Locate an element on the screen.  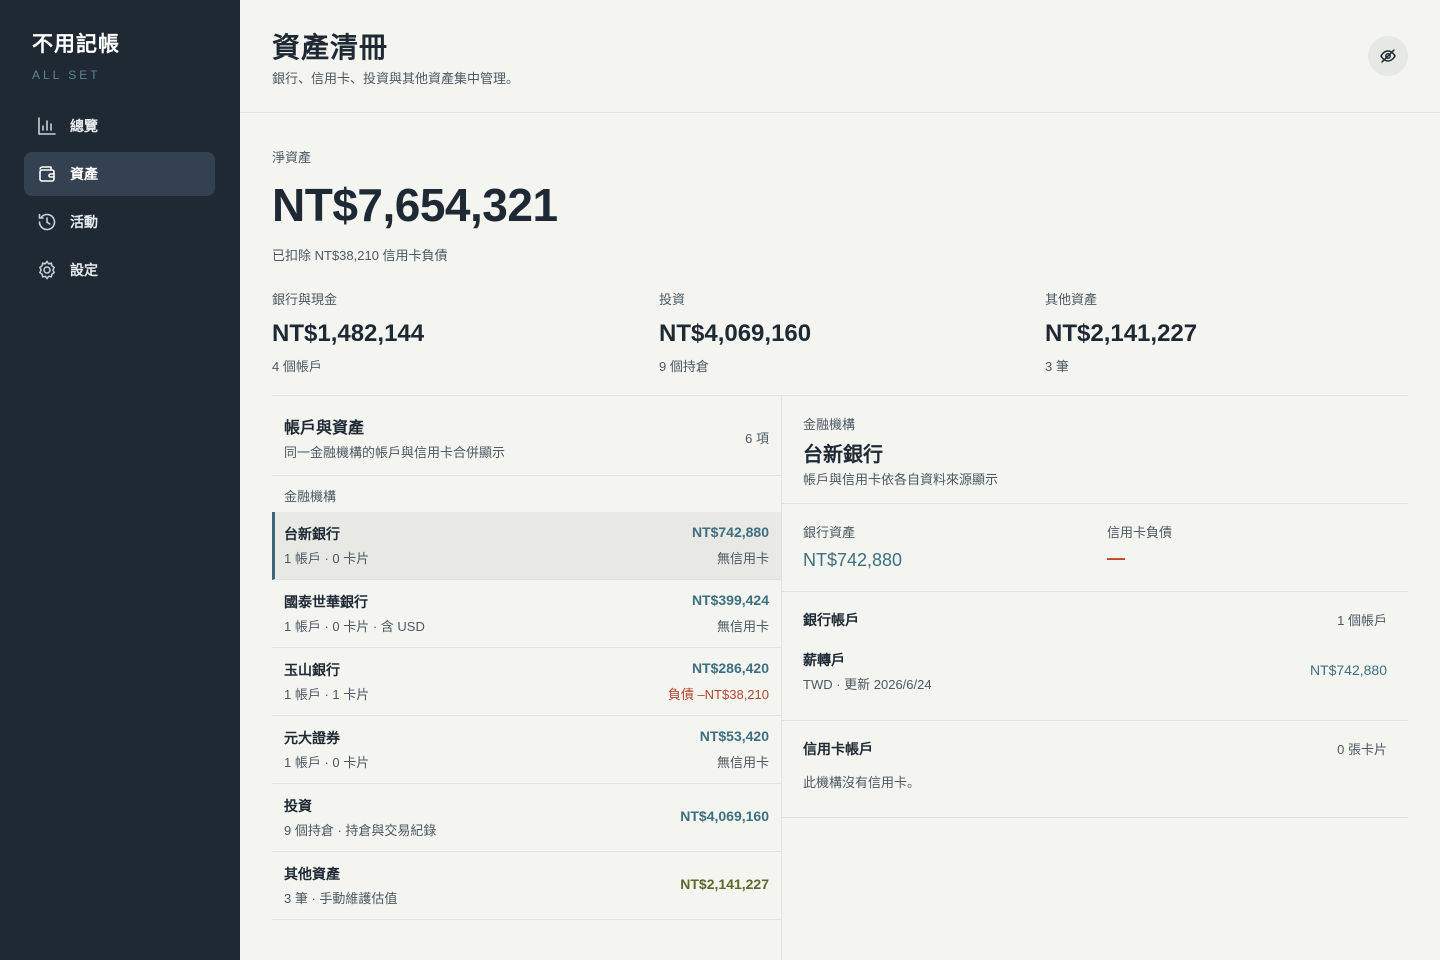
list-item: 元大證券 1 帳戶 · 0 卡片 NT$53,420 無信用卡 is located at coordinates (526, 750).